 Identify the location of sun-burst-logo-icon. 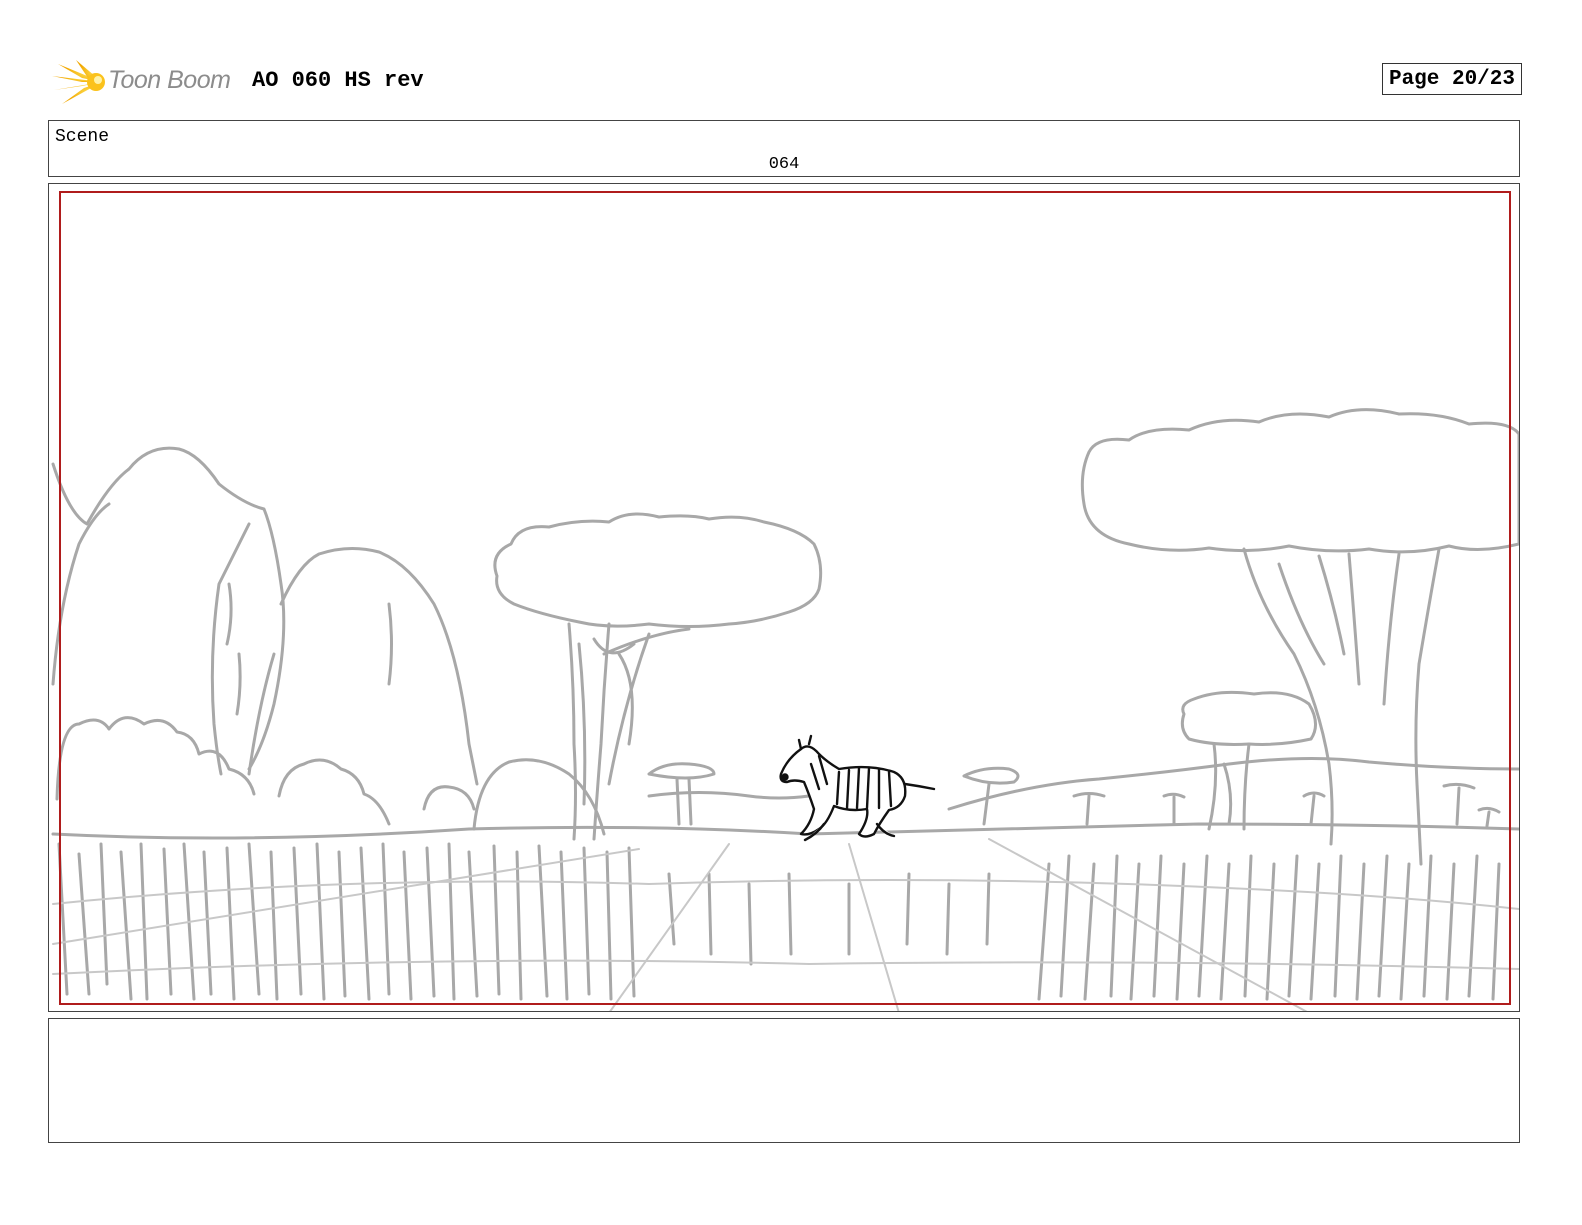
(78, 82).